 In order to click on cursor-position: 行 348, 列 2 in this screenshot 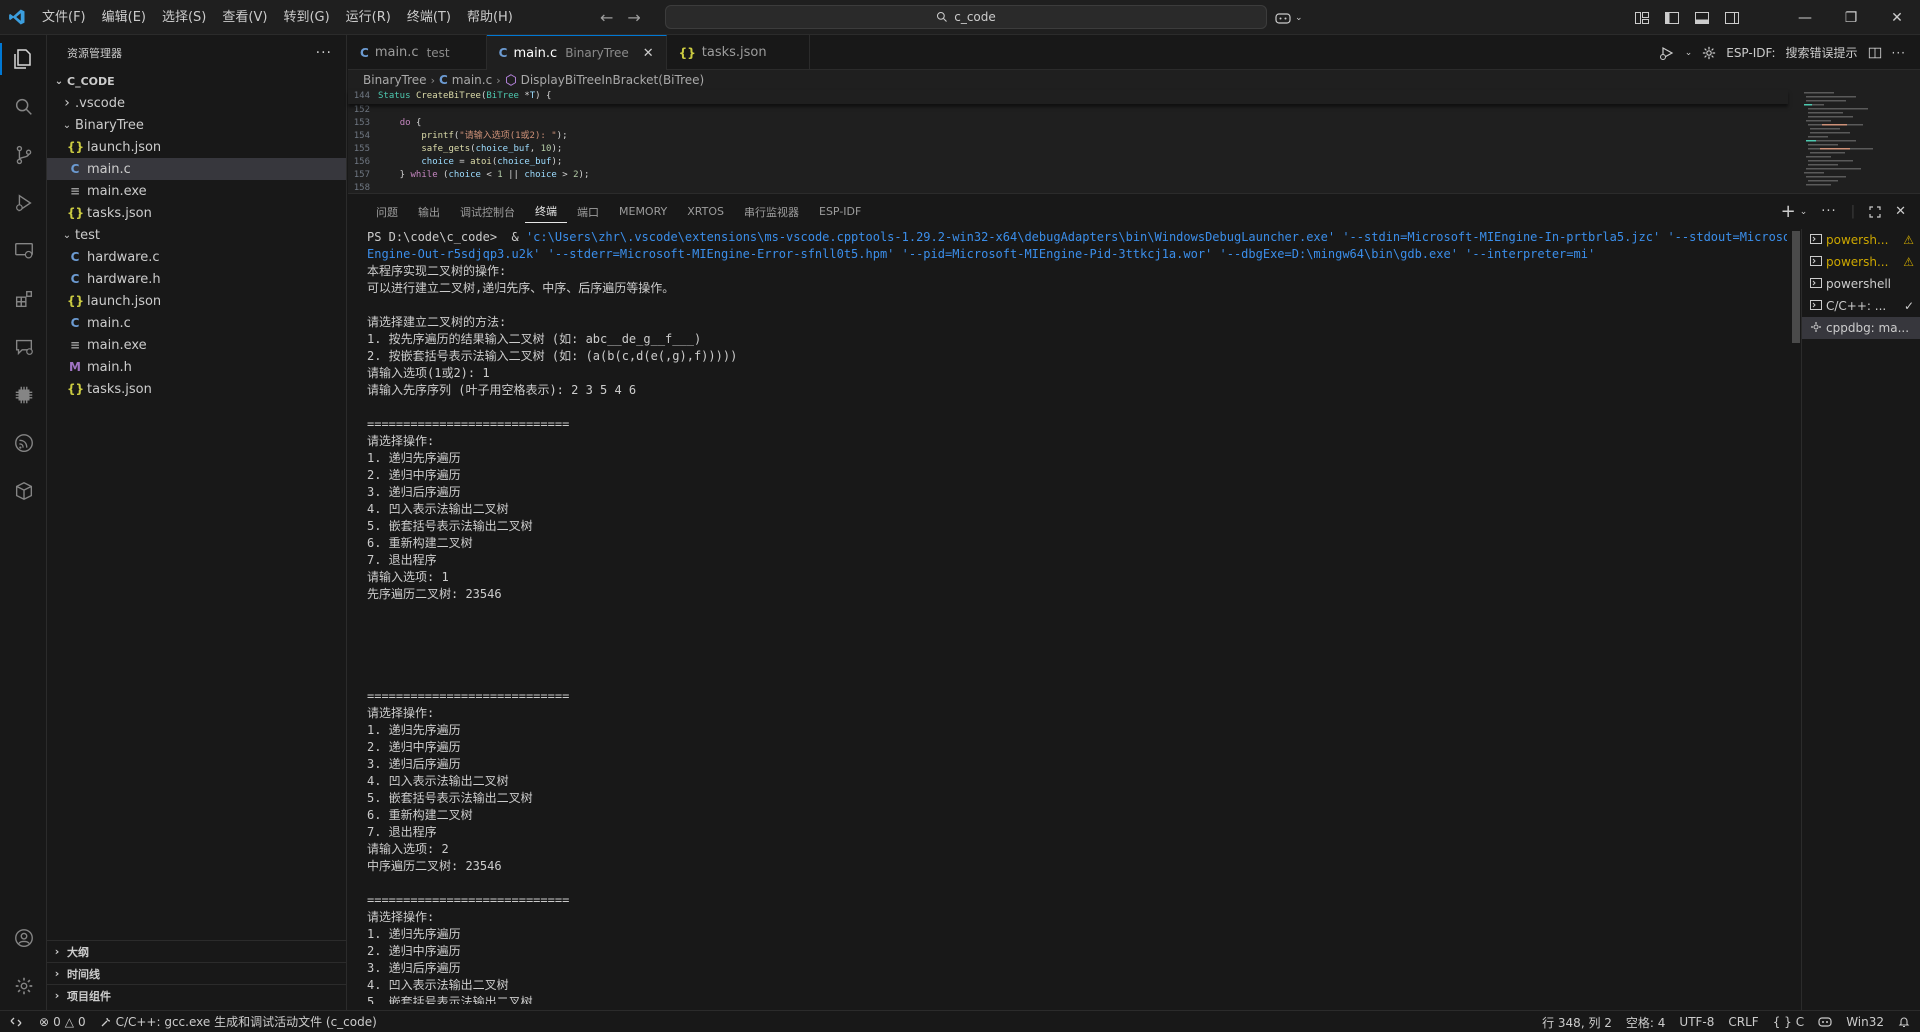, I will do `click(1577, 1021)`.